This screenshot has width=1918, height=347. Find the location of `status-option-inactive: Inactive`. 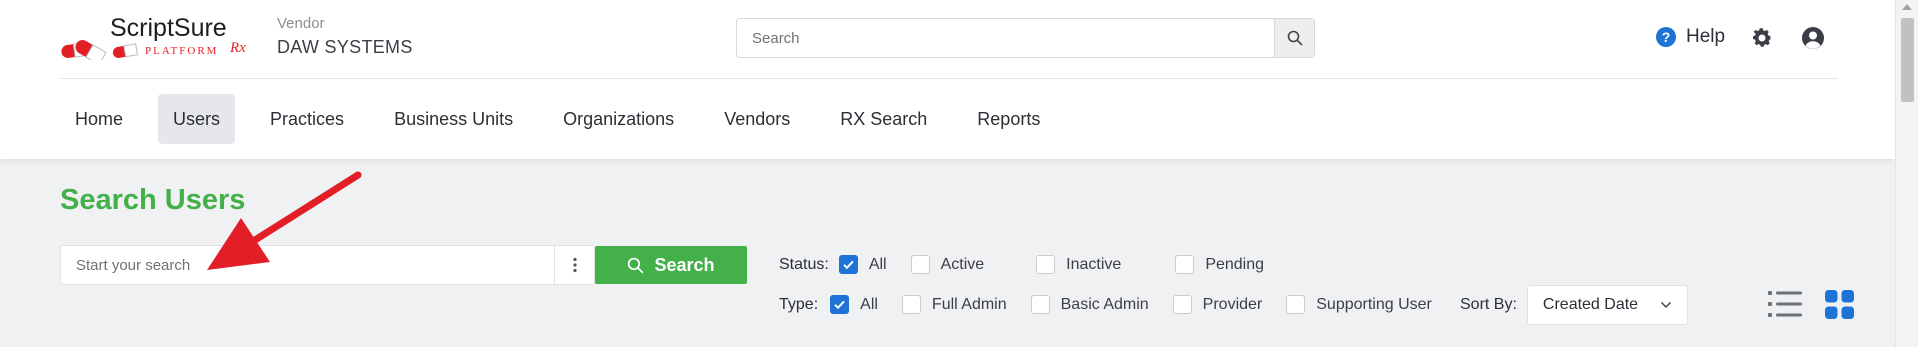

status-option-inactive: Inactive is located at coordinates (1078, 264).